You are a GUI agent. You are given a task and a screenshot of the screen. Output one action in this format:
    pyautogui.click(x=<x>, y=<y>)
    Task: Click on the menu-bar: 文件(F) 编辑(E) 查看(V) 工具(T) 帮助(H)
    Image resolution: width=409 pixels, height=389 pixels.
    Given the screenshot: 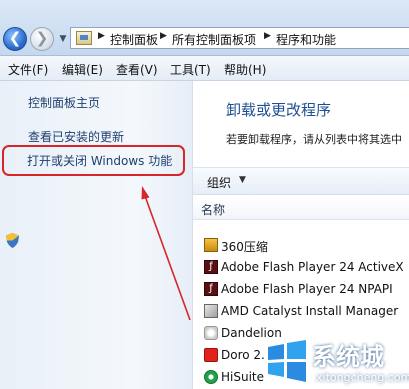 What is the action you would take?
    pyautogui.click(x=204, y=68)
    